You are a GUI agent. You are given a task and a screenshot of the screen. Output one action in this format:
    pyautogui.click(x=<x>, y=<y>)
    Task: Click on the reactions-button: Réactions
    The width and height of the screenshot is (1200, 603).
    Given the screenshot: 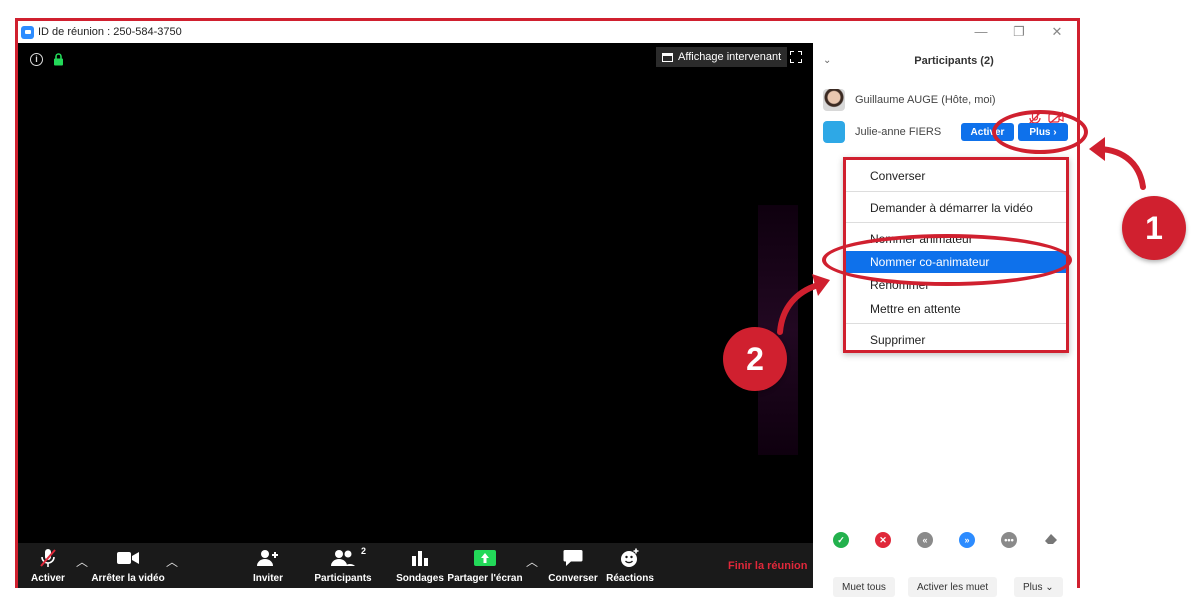 What is the action you would take?
    pyautogui.click(x=630, y=565)
    